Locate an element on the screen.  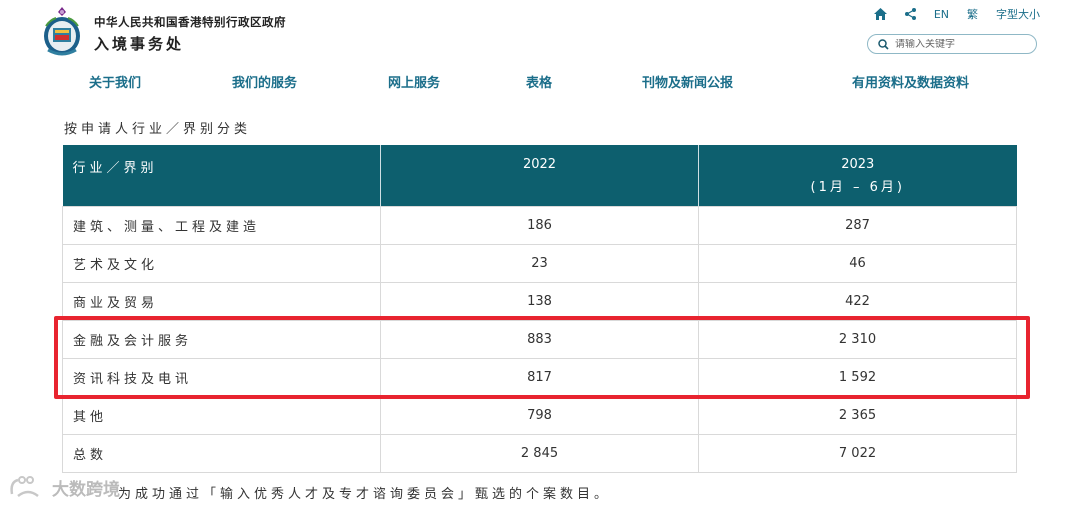
cell-sector: 总数 is located at coordinates (221, 453).